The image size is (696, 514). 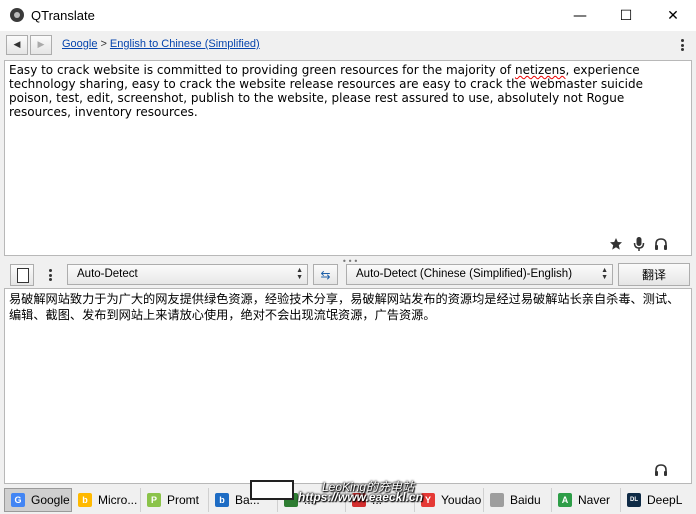 What do you see at coordinates (79, 44) in the screenshot?
I see `breadcrumb-service-link: Google` at bounding box center [79, 44].